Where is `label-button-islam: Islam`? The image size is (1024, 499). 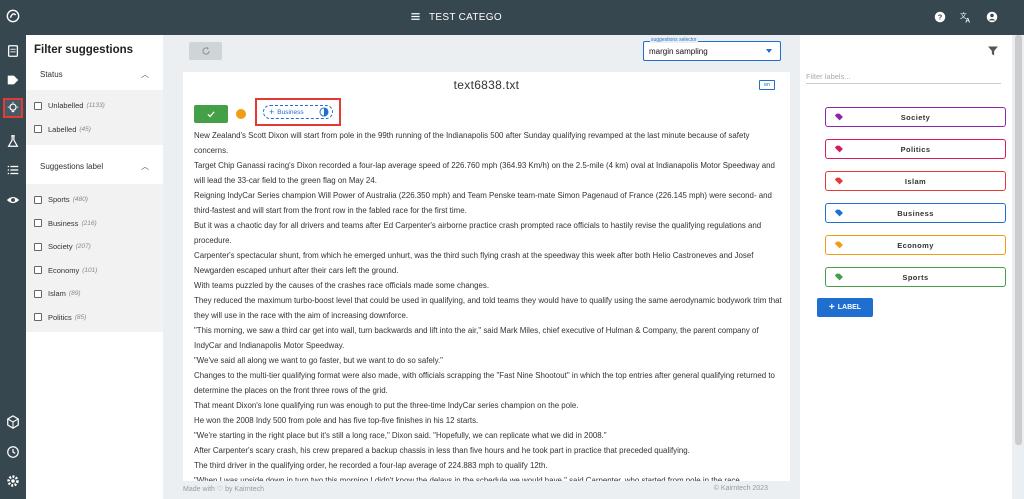 label-button-islam: Islam is located at coordinates (915, 181).